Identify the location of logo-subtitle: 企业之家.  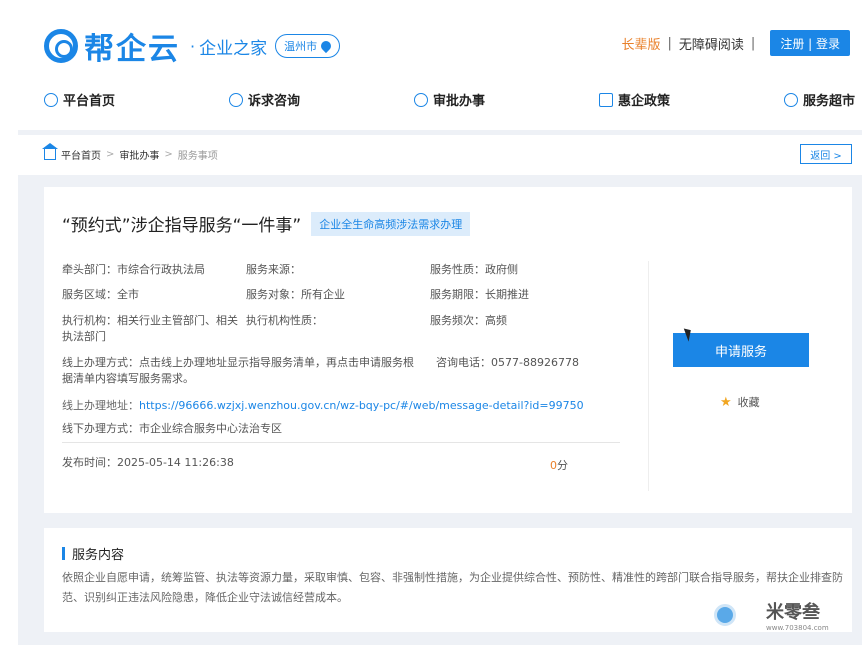
(233, 48).